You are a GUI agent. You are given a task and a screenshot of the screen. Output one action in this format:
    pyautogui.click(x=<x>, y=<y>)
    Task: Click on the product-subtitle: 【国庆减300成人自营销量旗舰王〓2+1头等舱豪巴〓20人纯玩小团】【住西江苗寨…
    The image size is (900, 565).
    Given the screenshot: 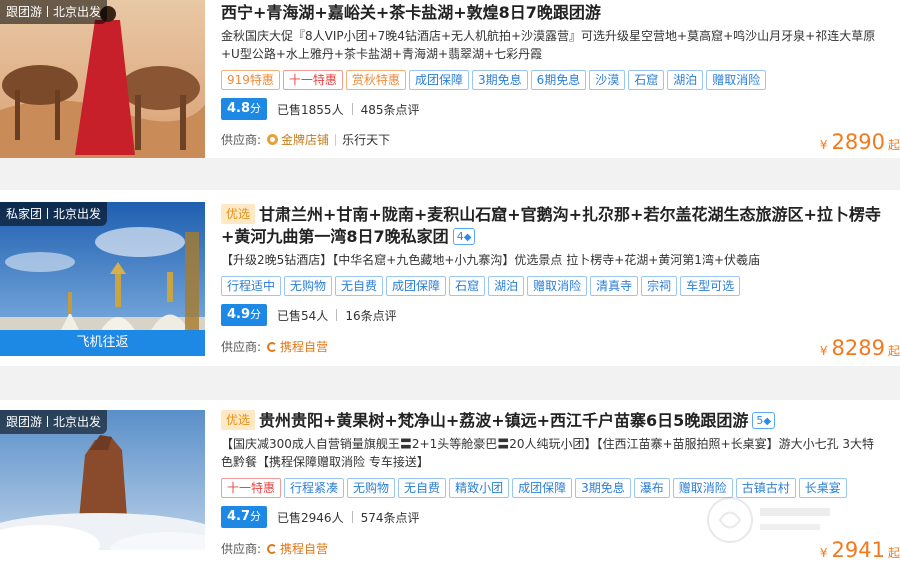 What is the action you would take?
    pyautogui.click(x=548, y=453)
    